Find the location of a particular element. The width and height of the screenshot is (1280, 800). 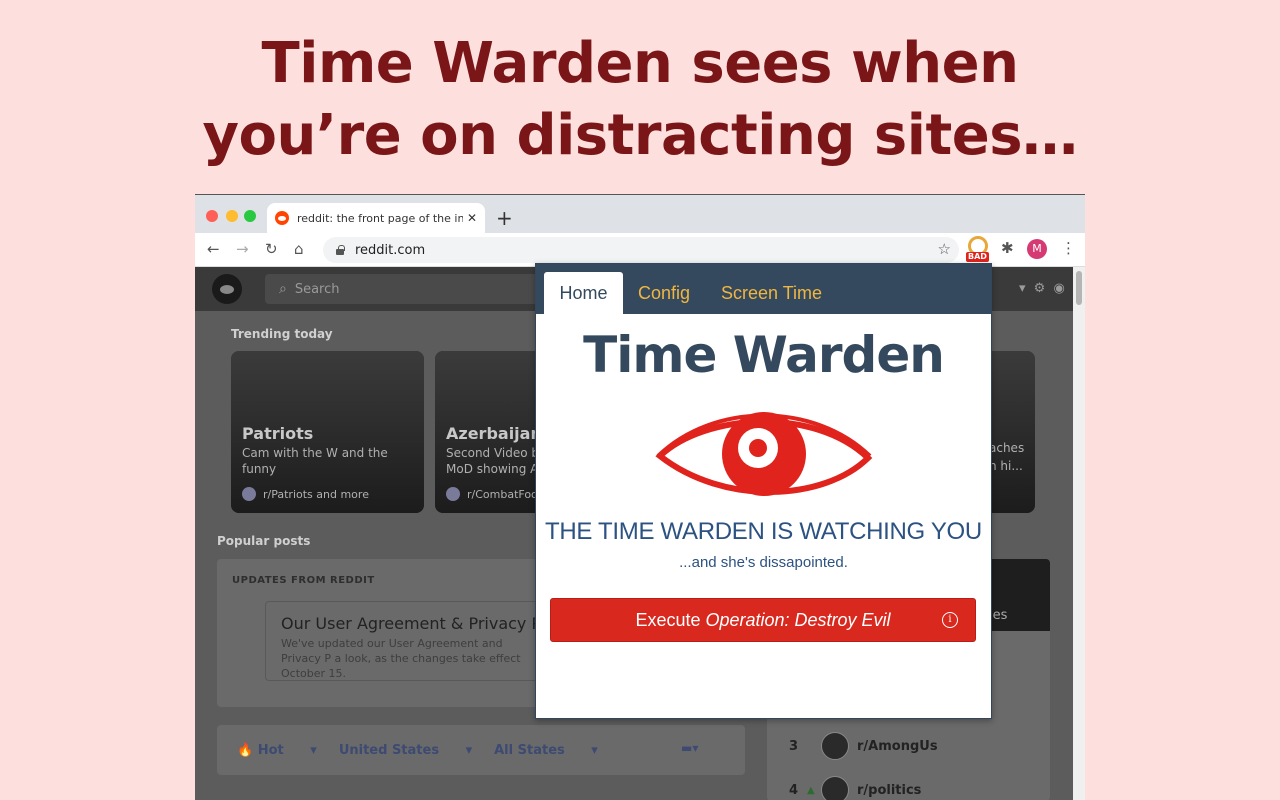

trending-label: Trending today is located at coordinates (282, 334).